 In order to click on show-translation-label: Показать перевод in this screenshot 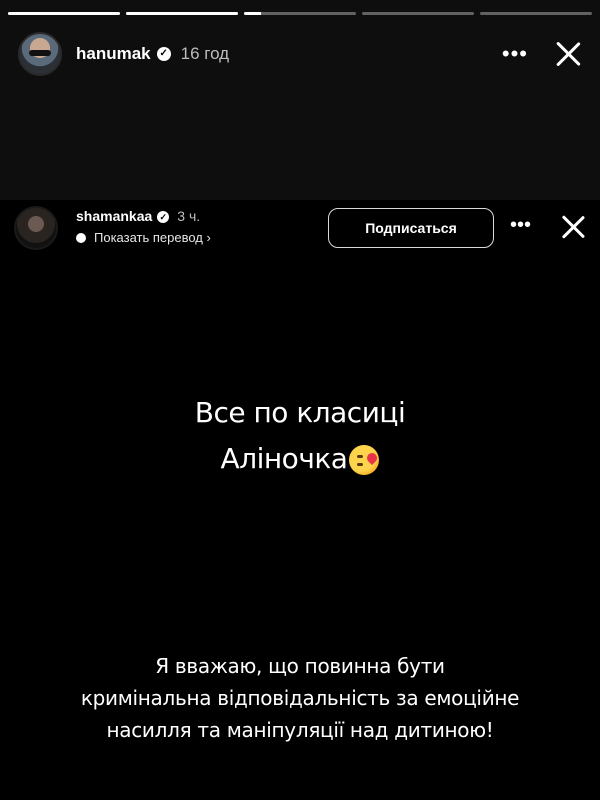, I will do `click(148, 237)`.